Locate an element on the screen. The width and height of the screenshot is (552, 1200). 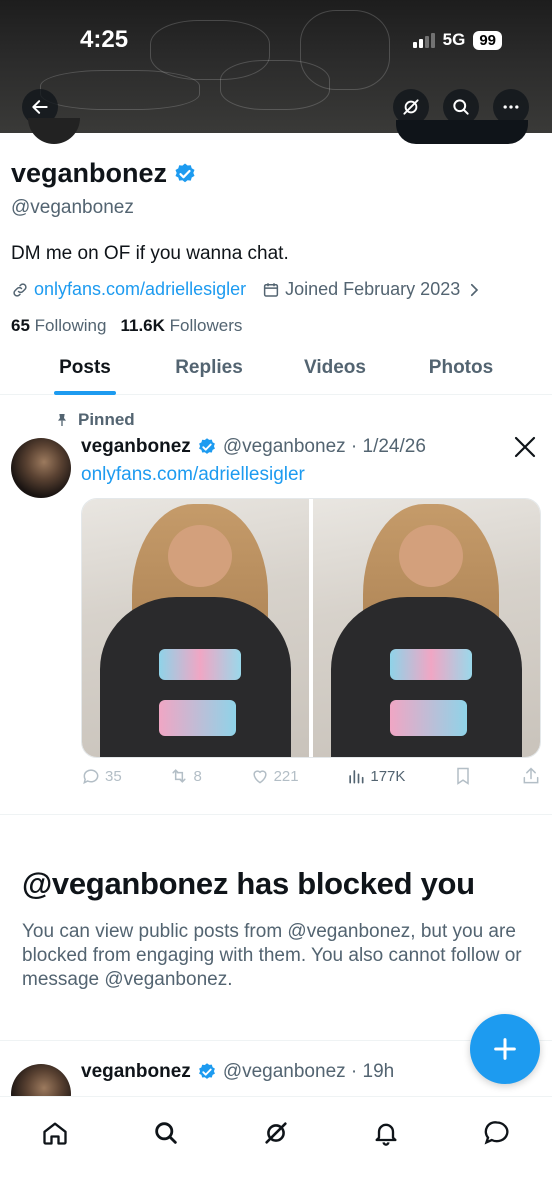
post-handle-time: @veganbonez · 19h is located at coordinates (308, 1071).